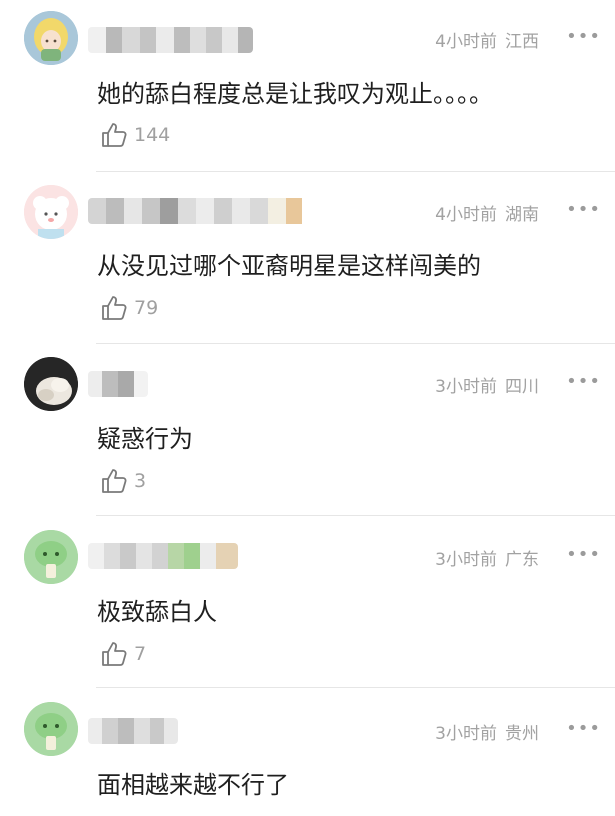 Image resolution: width=615 pixels, height=816 pixels. What do you see at coordinates (522, 560) in the screenshot?
I see `comment-location: 广东` at bounding box center [522, 560].